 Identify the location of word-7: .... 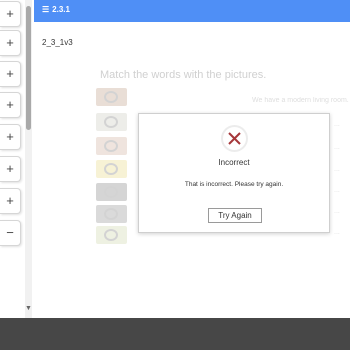
(337, 232).